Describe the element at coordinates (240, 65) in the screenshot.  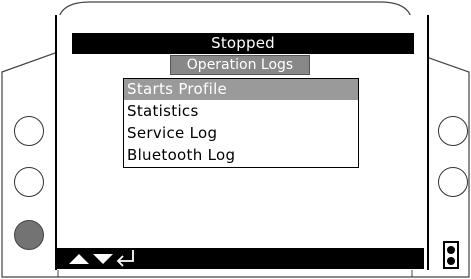
I see `menu-title: Operation Logs` at that location.